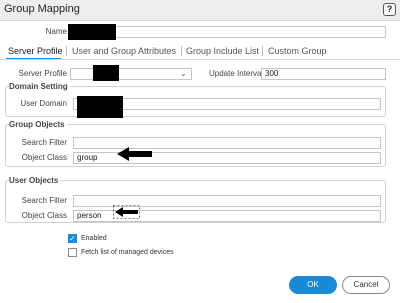  I want to click on enabled-label: Enabled, so click(94, 238).